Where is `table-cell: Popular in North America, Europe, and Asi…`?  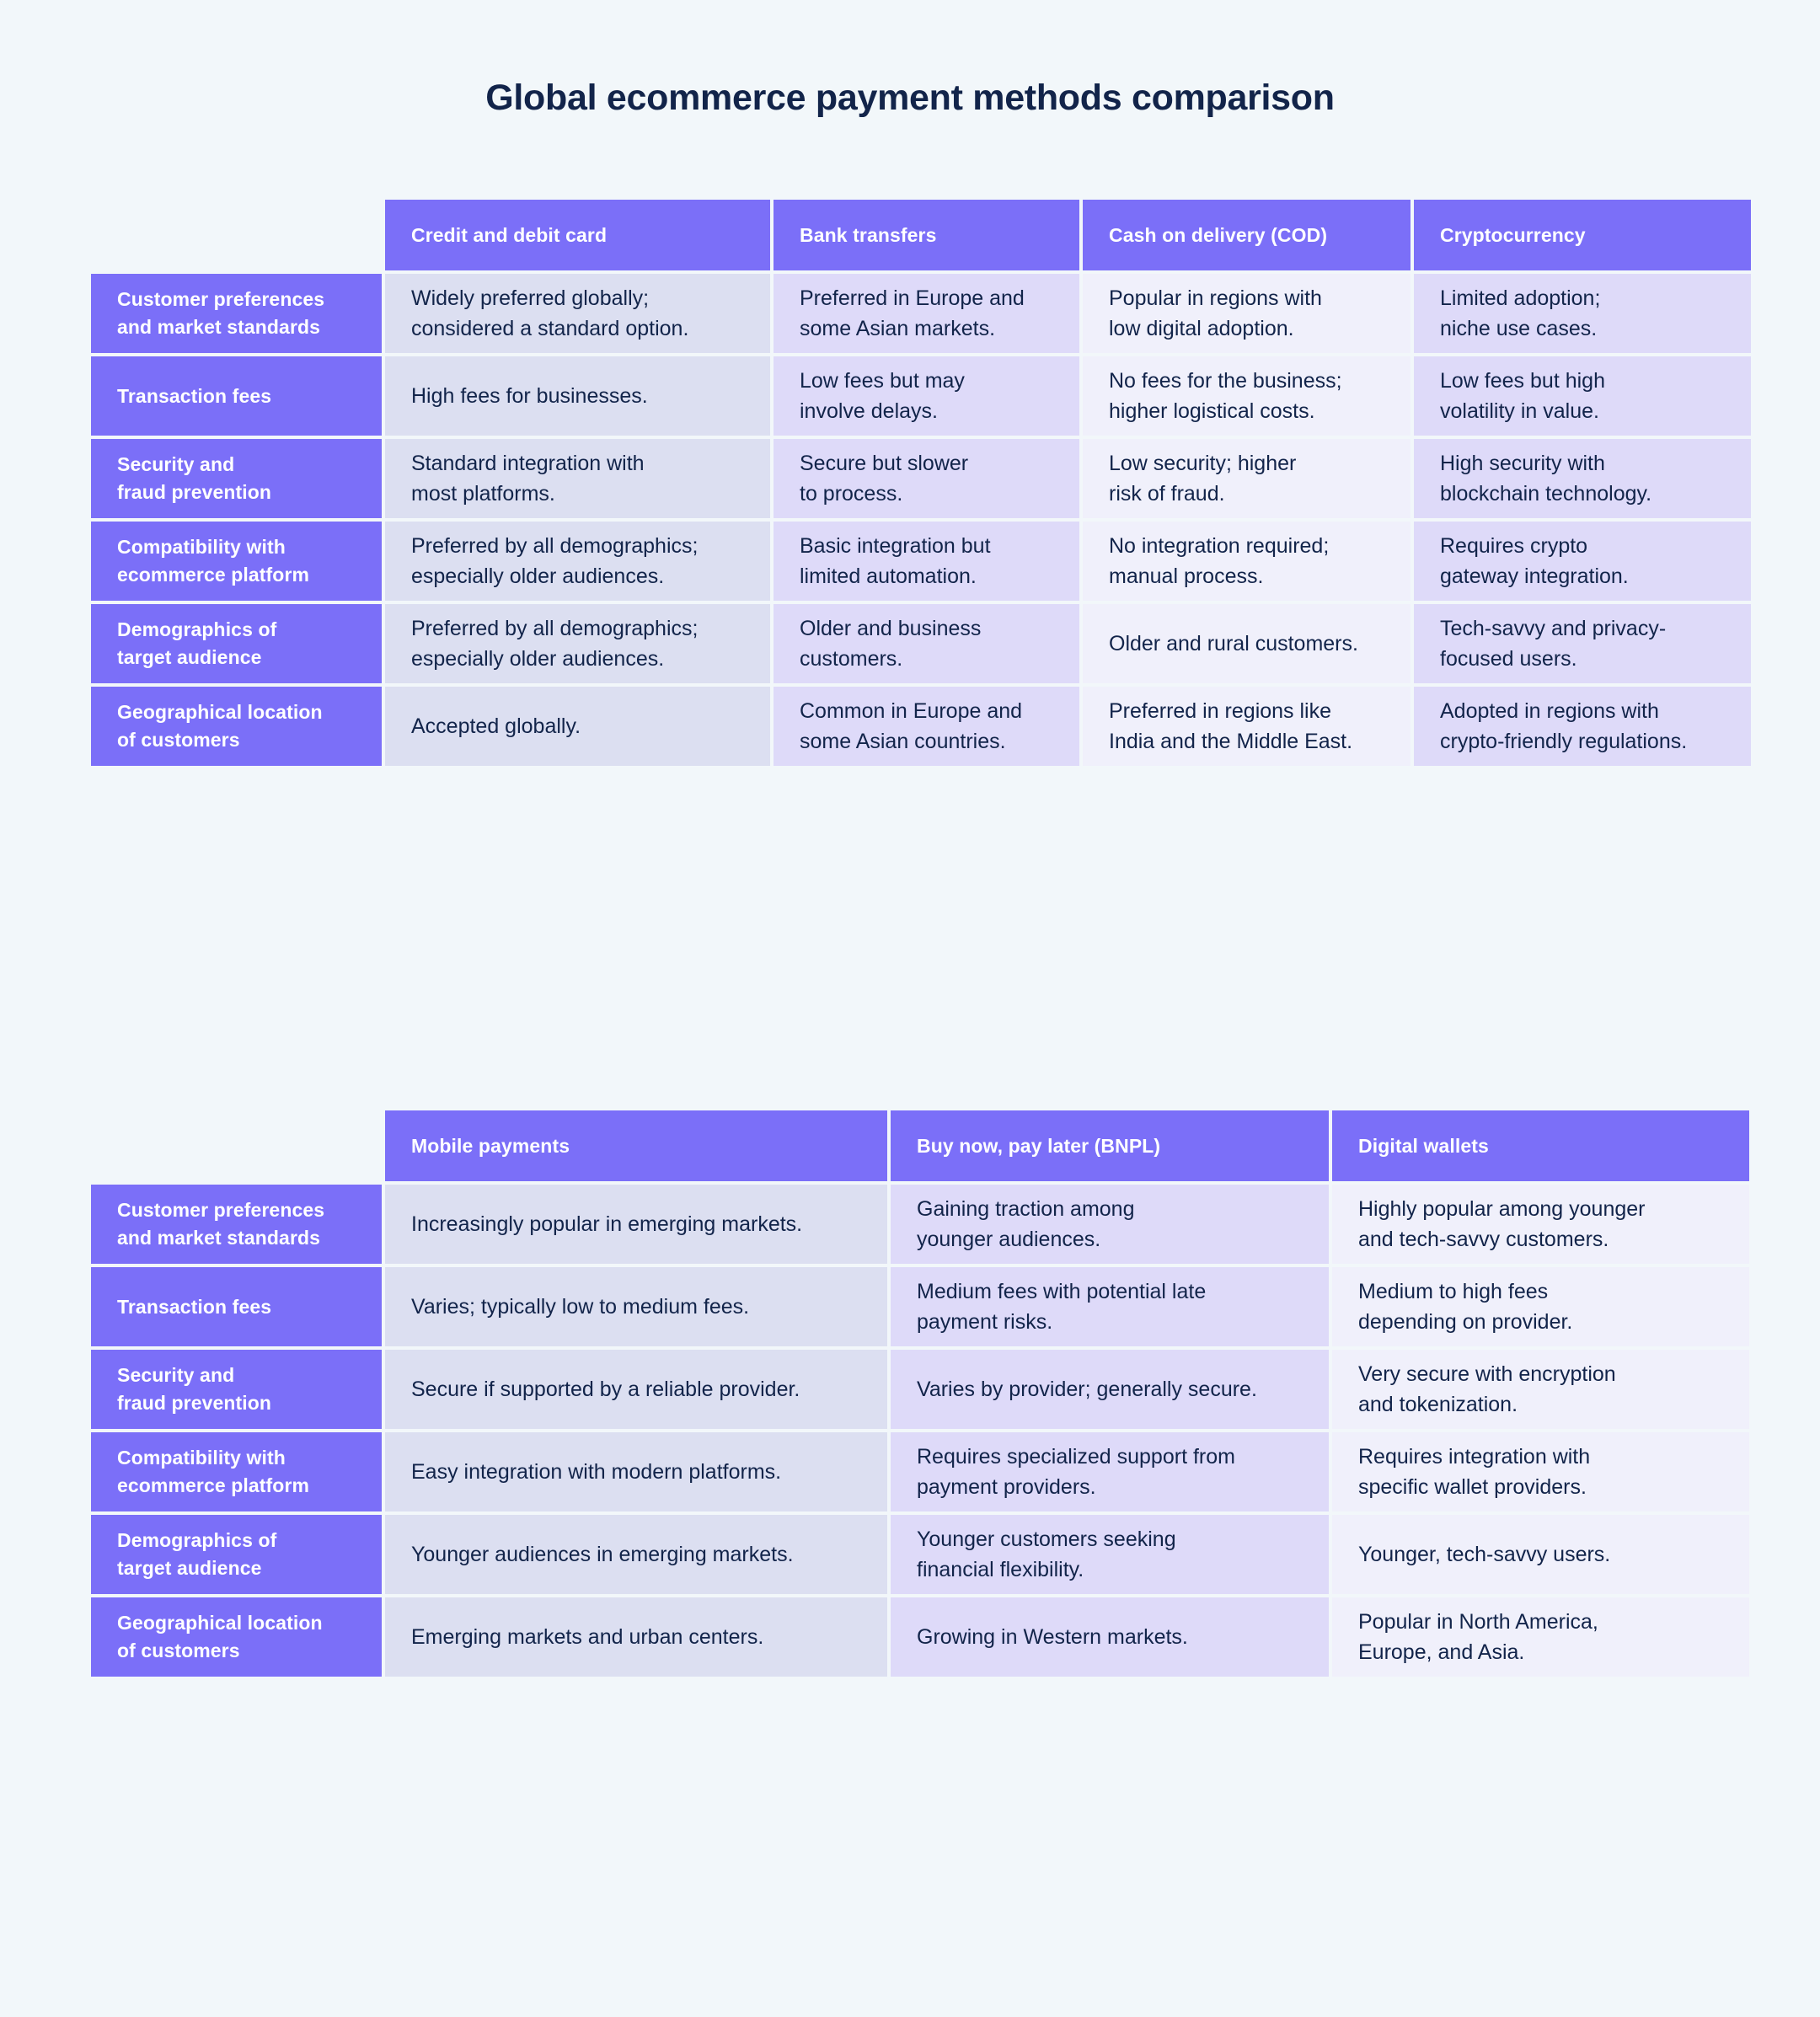 table-cell: Popular in North America, Europe, and Asi… is located at coordinates (1540, 1637).